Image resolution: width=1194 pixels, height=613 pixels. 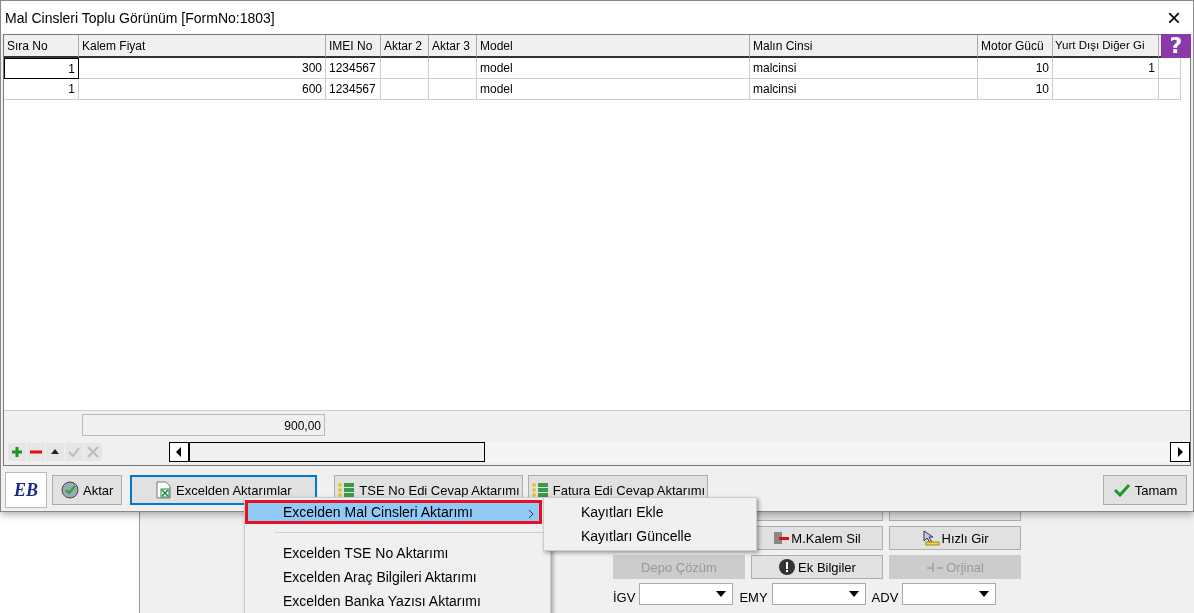 I want to click on column-header: IMEI No, so click(x=353, y=46).